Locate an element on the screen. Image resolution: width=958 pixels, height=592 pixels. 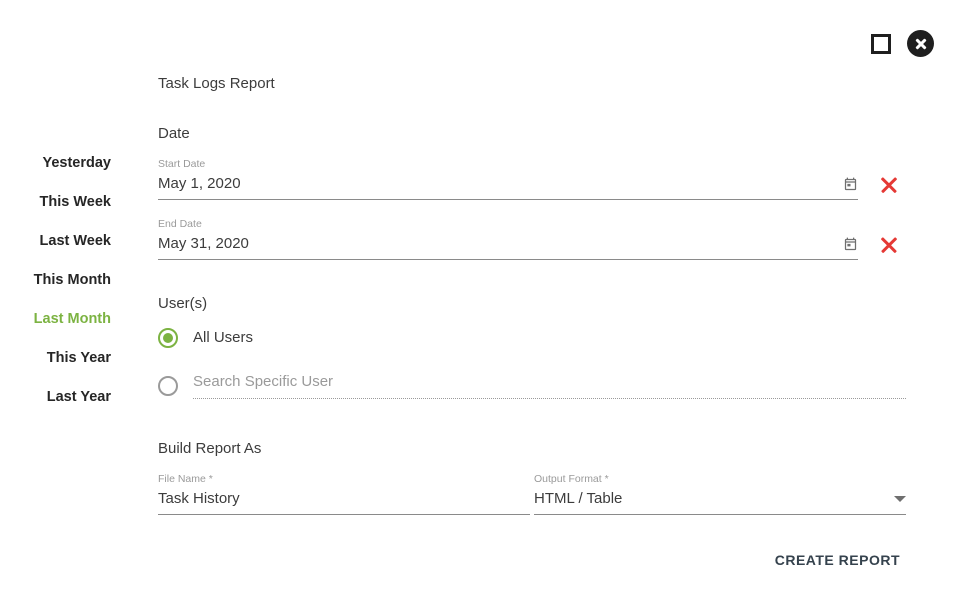
preset-this-week: This Week is located at coordinates (55, 202).